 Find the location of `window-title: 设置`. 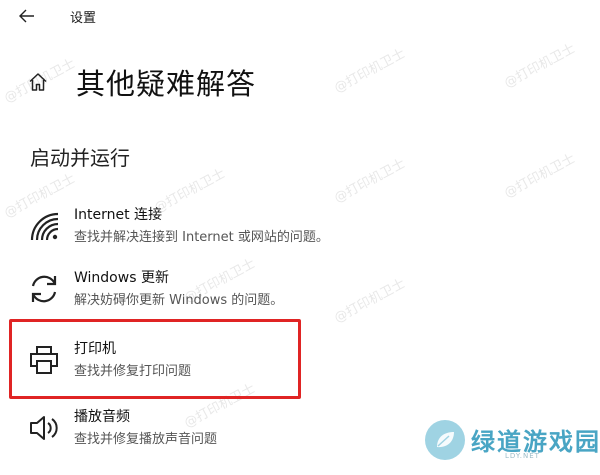

window-title: 设置 is located at coordinates (83, 18).